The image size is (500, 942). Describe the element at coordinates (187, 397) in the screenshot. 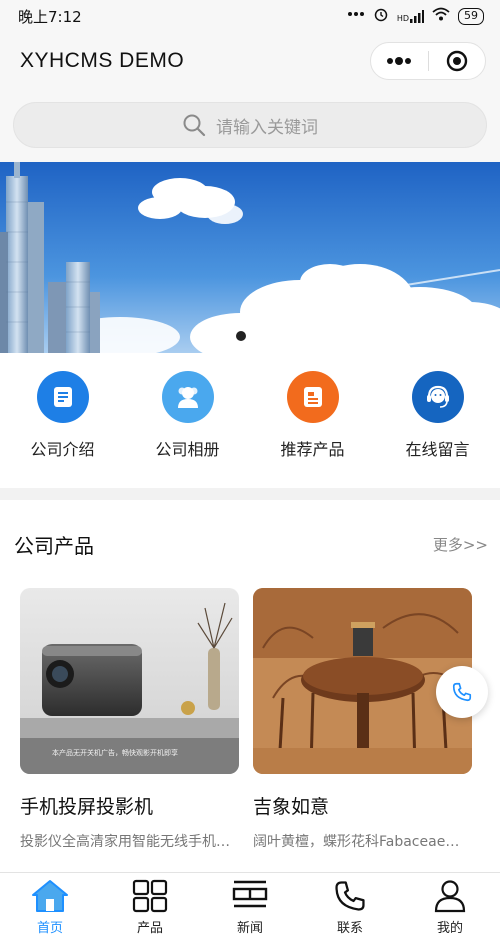

I see `person-icon` at that location.